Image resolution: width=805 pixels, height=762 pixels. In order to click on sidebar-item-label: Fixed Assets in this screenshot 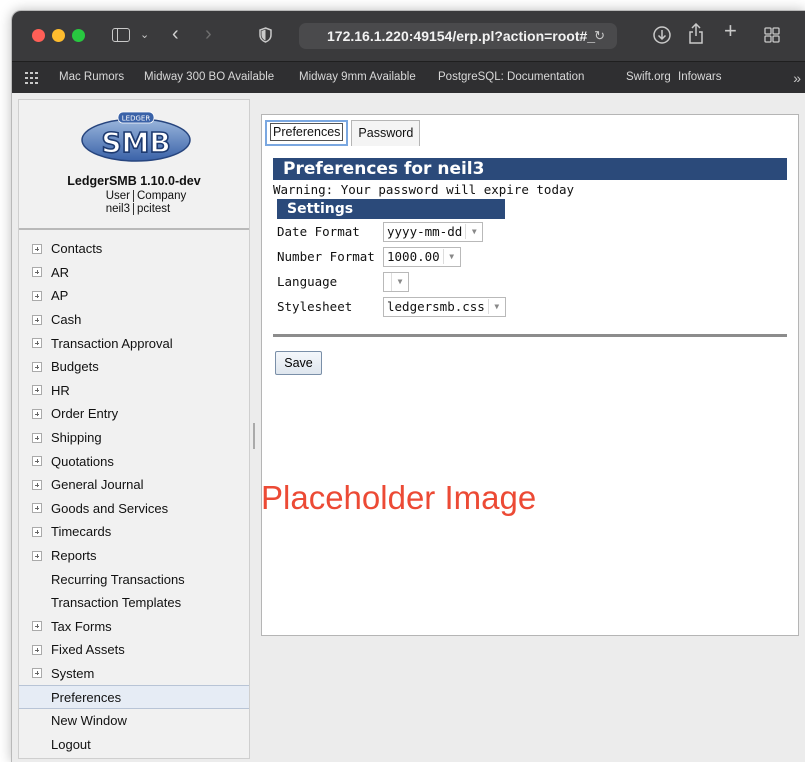, I will do `click(88, 650)`.